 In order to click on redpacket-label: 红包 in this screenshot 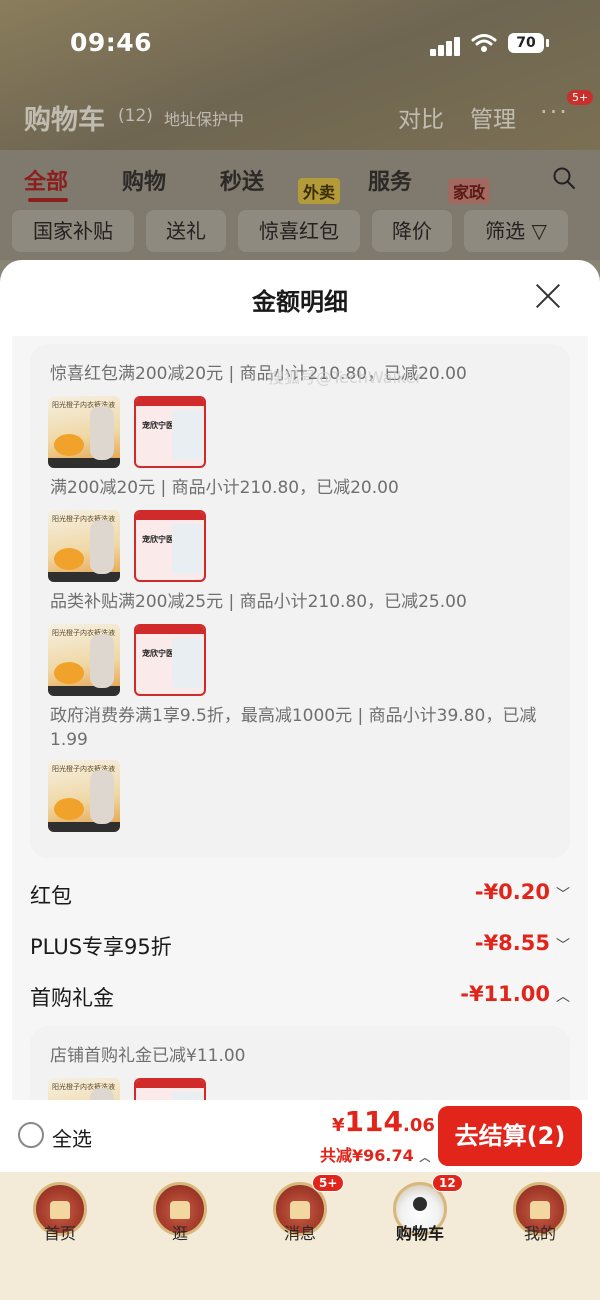, I will do `click(51, 896)`.